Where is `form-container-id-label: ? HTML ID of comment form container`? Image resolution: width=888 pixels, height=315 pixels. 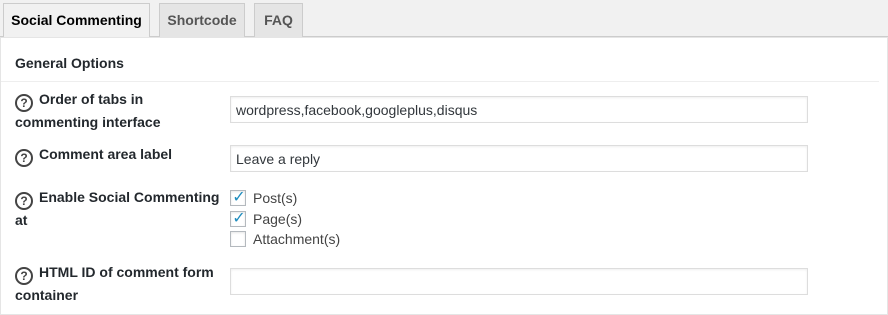 form-container-id-label: ? HTML ID of comment form container is located at coordinates (117, 284).